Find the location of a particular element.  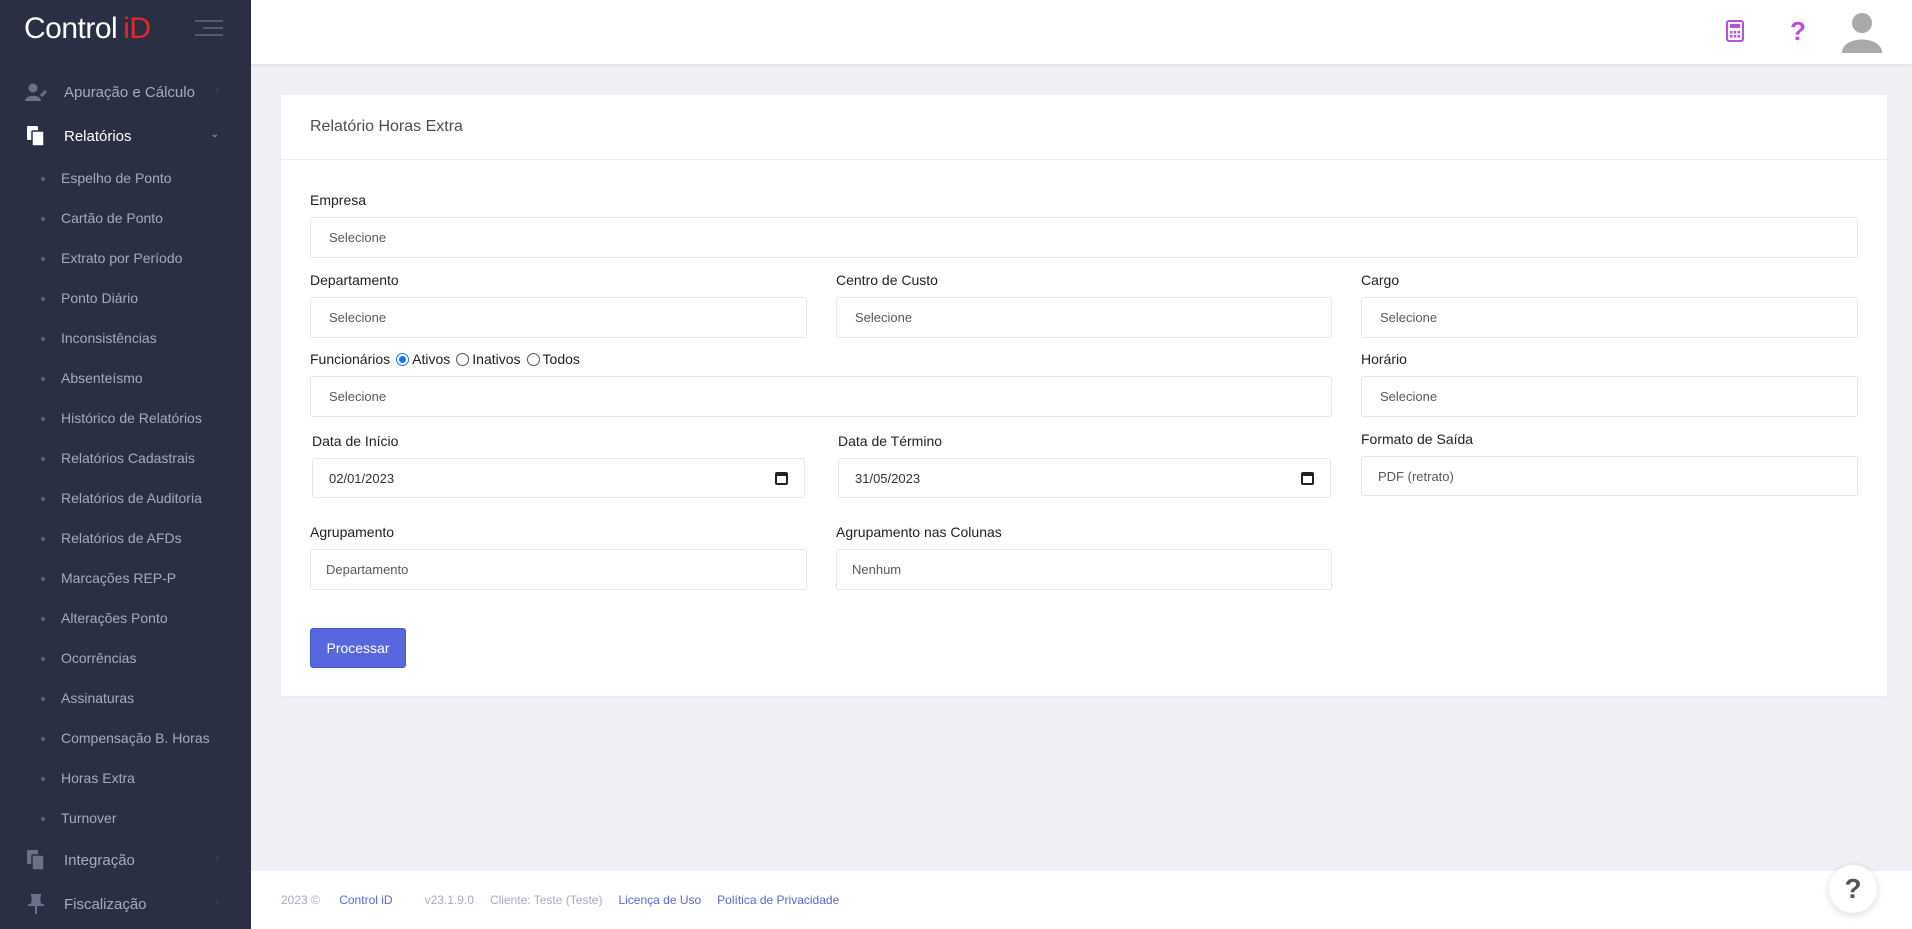

horario-label: Horário is located at coordinates (1384, 359).